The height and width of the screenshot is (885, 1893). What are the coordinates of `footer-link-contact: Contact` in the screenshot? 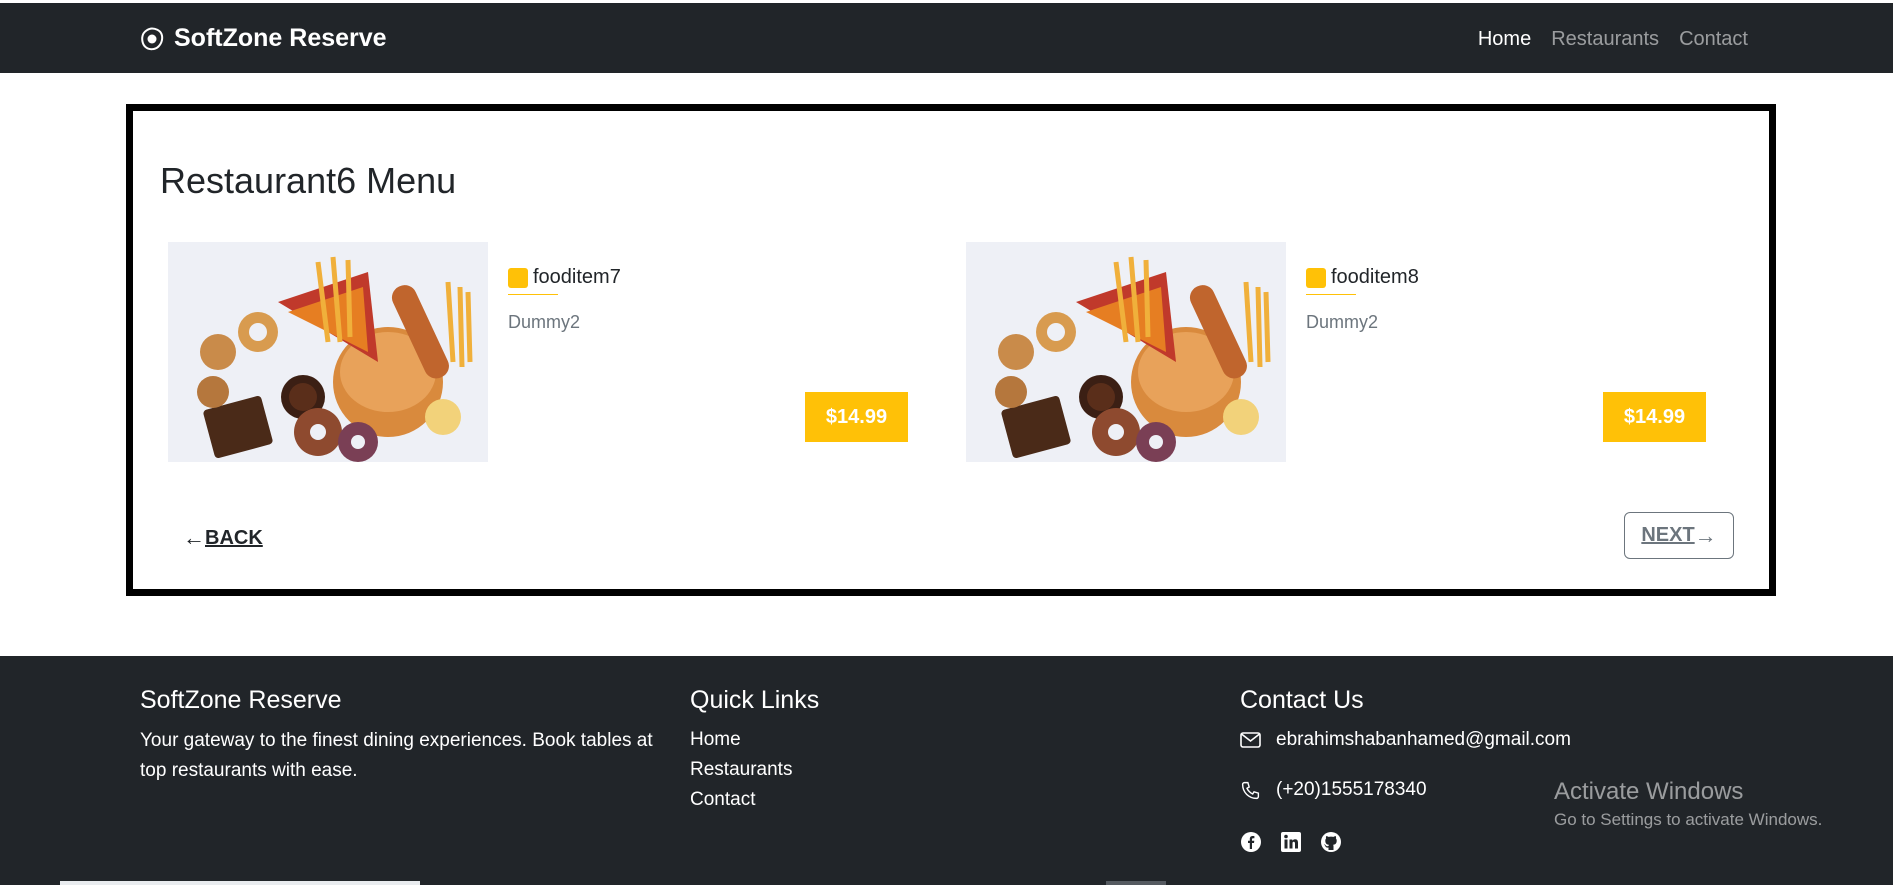 It's located at (722, 800).